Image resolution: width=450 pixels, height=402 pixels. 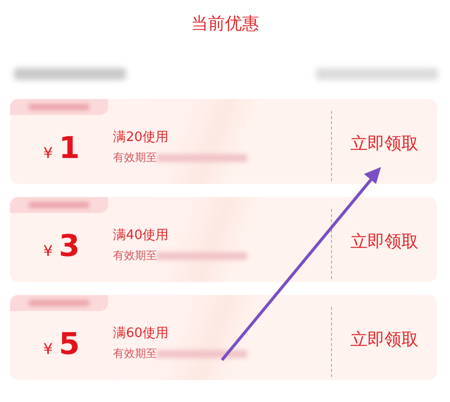 I want to click on coupon-amount: 5, so click(x=69, y=344).